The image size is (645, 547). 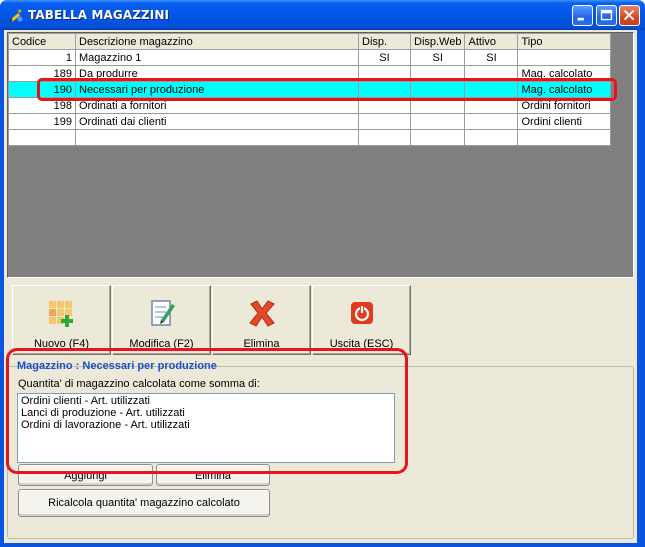 What do you see at coordinates (42, 105) in the screenshot?
I see `cell-codice: 198` at bounding box center [42, 105].